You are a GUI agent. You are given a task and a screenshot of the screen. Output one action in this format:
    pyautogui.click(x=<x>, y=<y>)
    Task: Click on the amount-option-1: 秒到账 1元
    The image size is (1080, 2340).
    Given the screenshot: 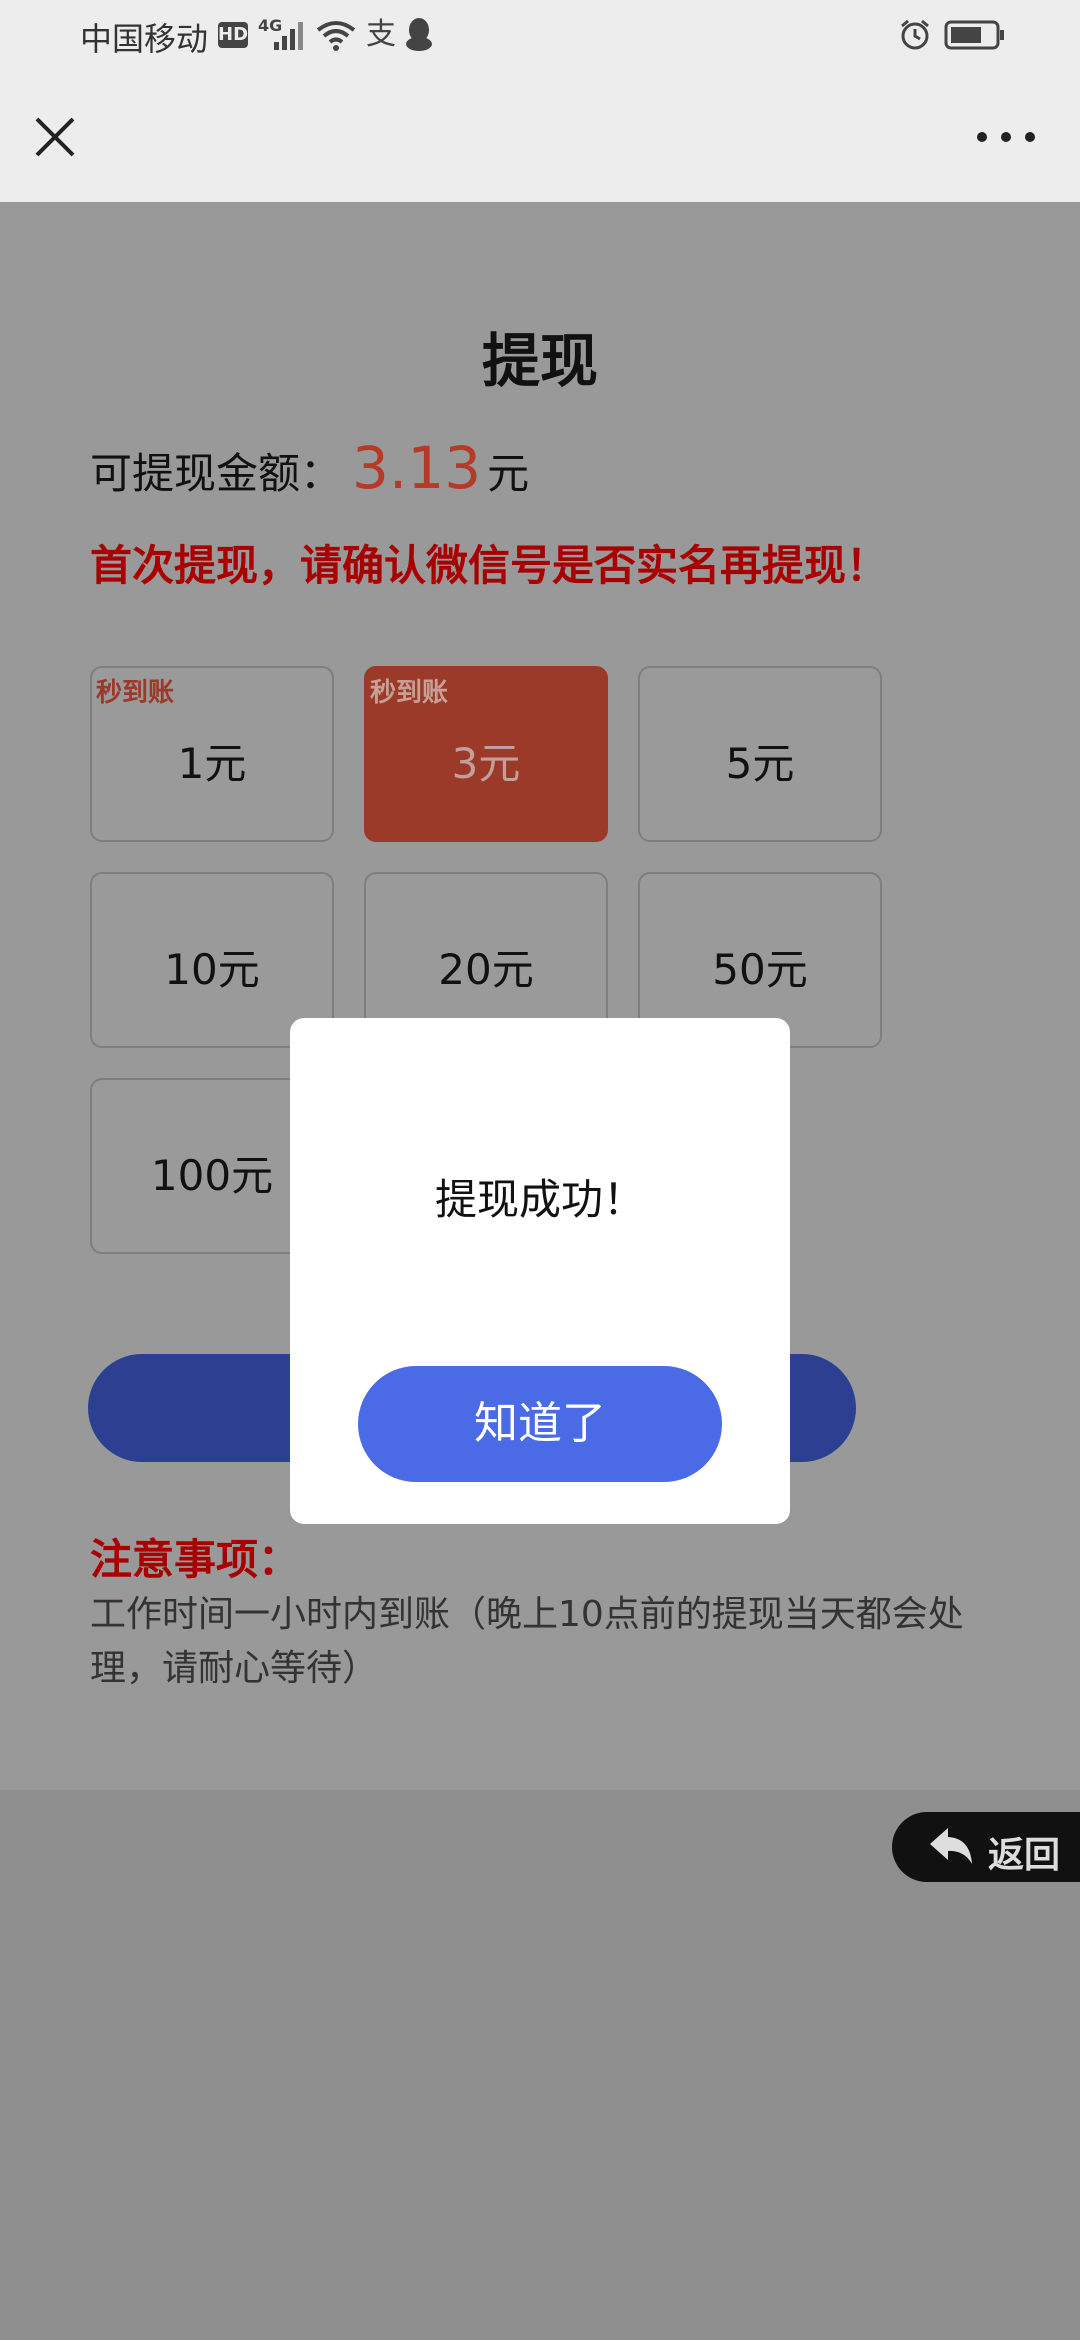 What is the action you would take?
    pyautogui.click(x=212, y=754)
    